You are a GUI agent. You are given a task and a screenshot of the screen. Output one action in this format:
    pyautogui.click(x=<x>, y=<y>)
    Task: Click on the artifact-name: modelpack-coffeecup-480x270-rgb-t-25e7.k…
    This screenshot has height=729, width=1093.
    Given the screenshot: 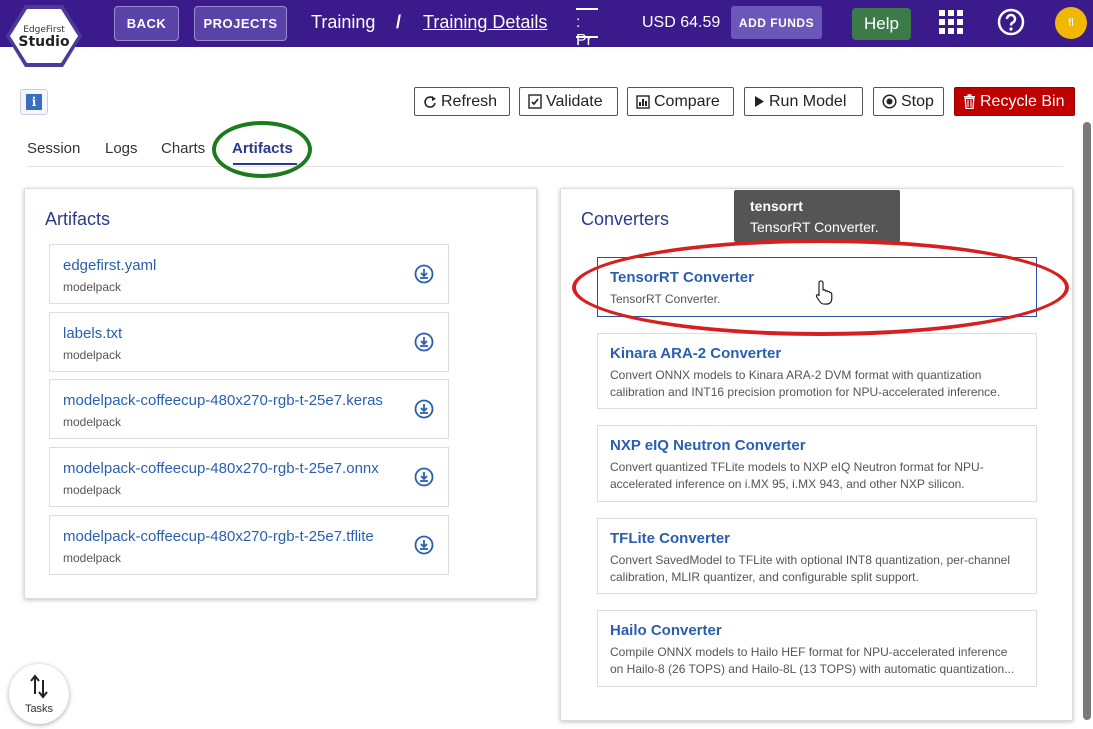 What is the action you would take?
    pyautogui.click(x=223, y=400)
    